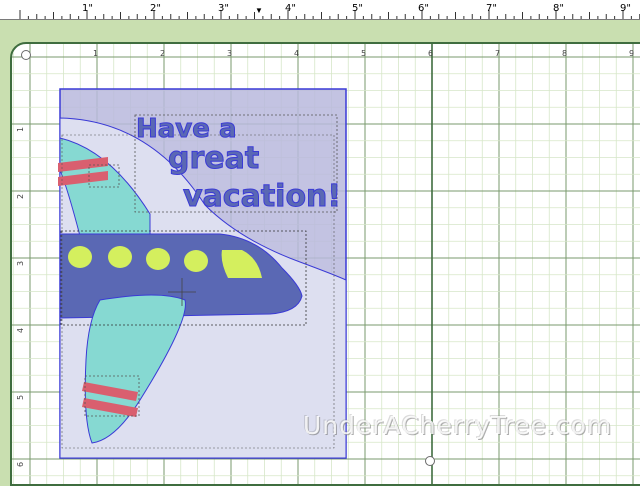 The height and width of the screenshot is (486, 640). I want to click on title-line-1: Have a, so click(186, 129).